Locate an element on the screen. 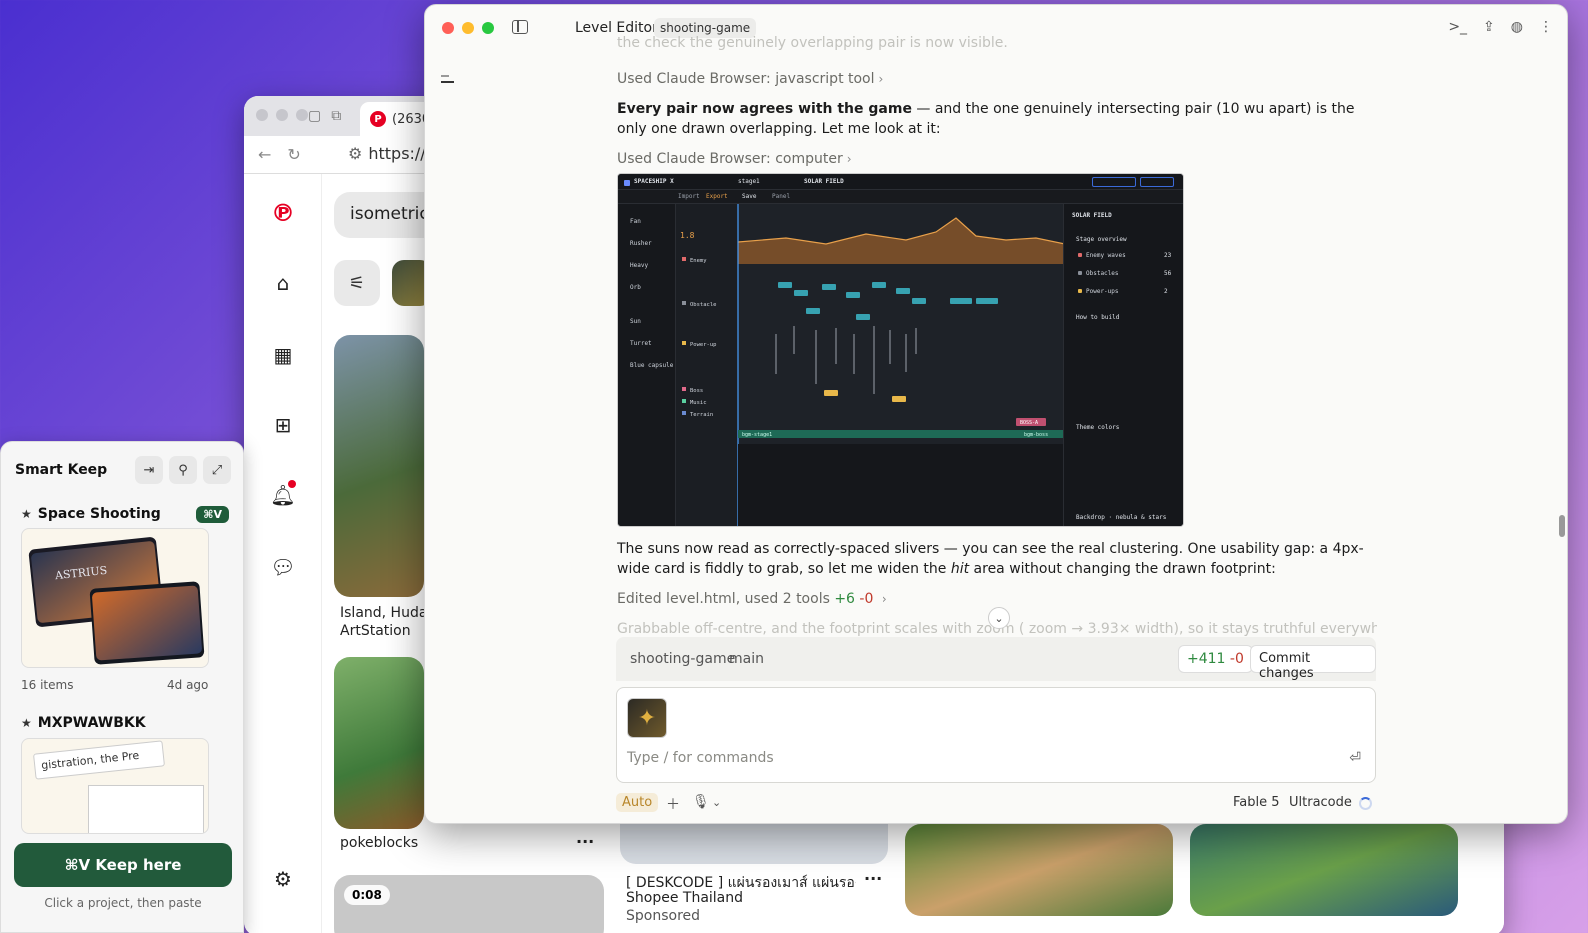 The image size is (1588, 933). notification-dot is located at coordinates (292, 484).